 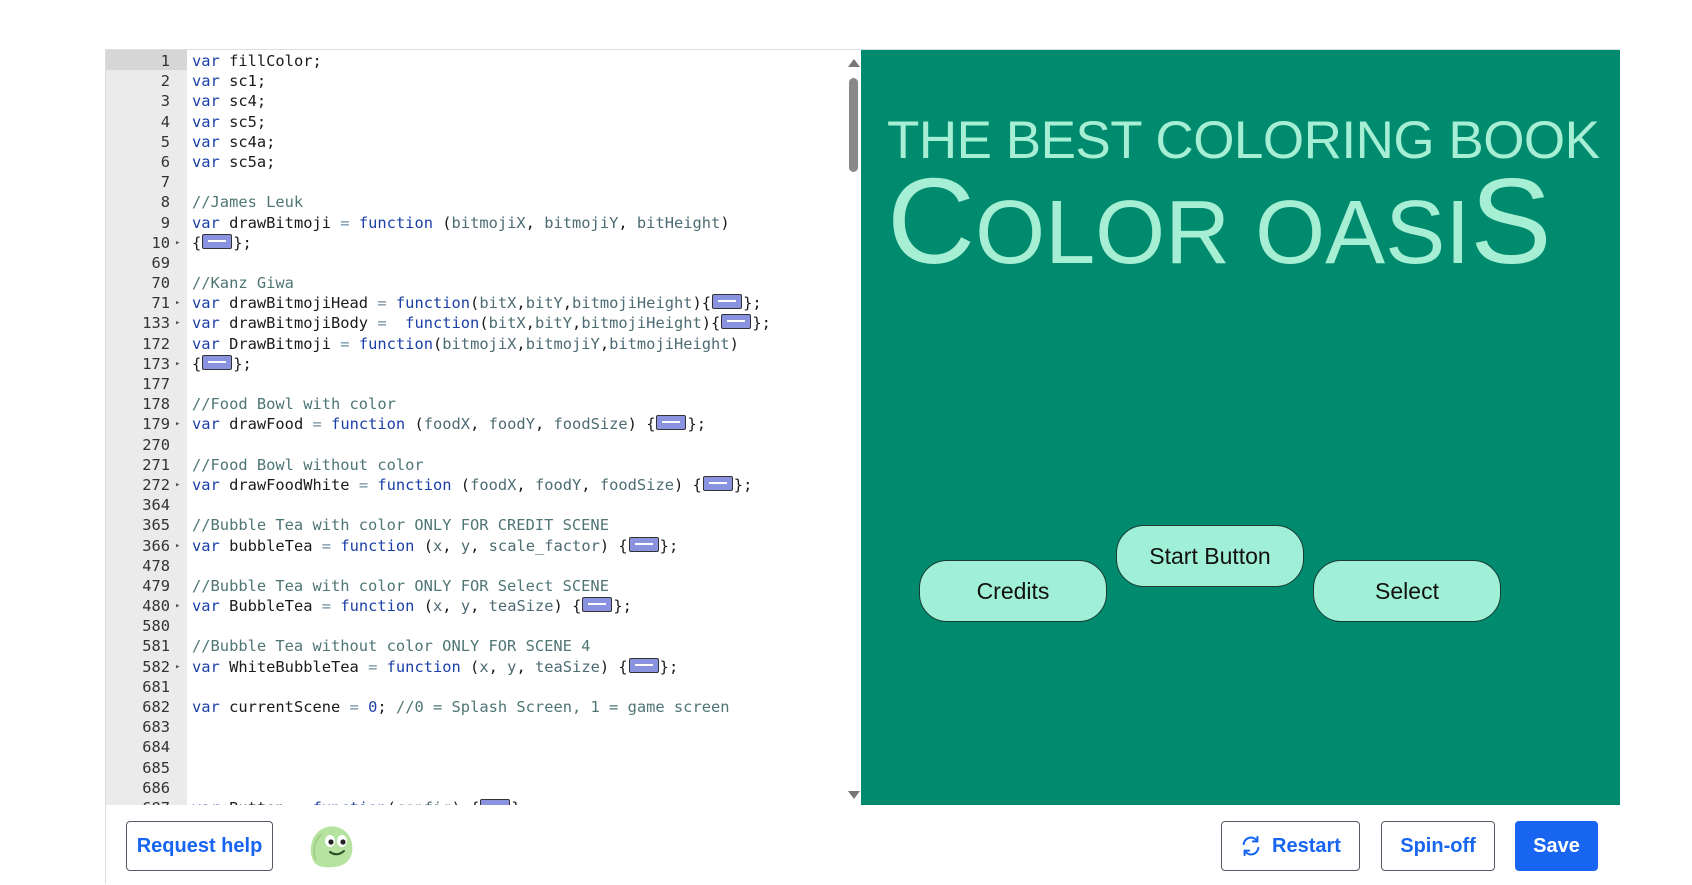 What do you see at coordinates (478, 182) in the screenshot?
I see `code-line: 7` at bounding box center [478, 182].